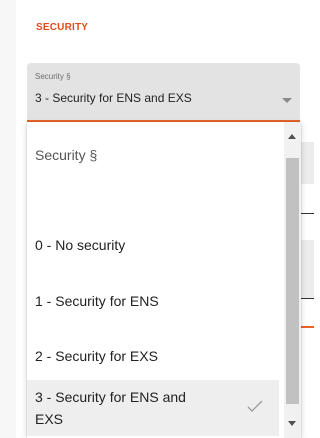 The image size is (320, 438). I want to click on security-select-label: Security §, so click(53, 76).